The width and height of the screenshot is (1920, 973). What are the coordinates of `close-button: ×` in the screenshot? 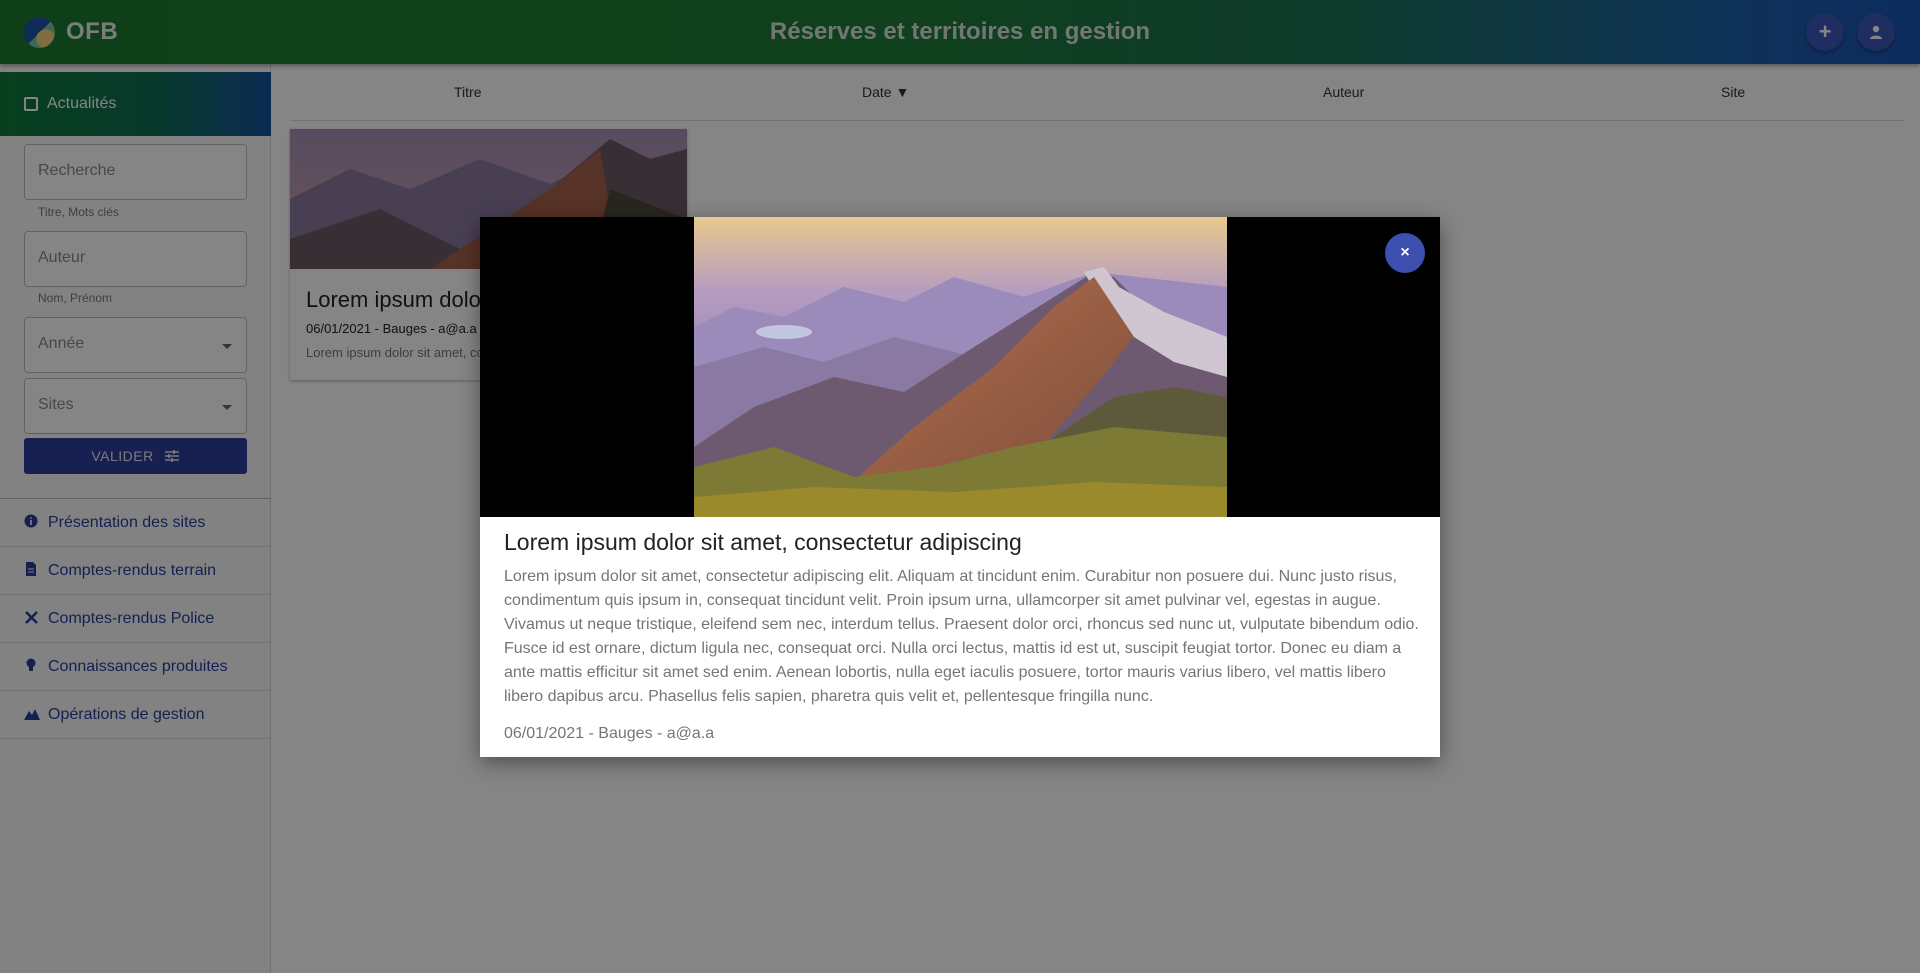 It's located at (1405, 253).